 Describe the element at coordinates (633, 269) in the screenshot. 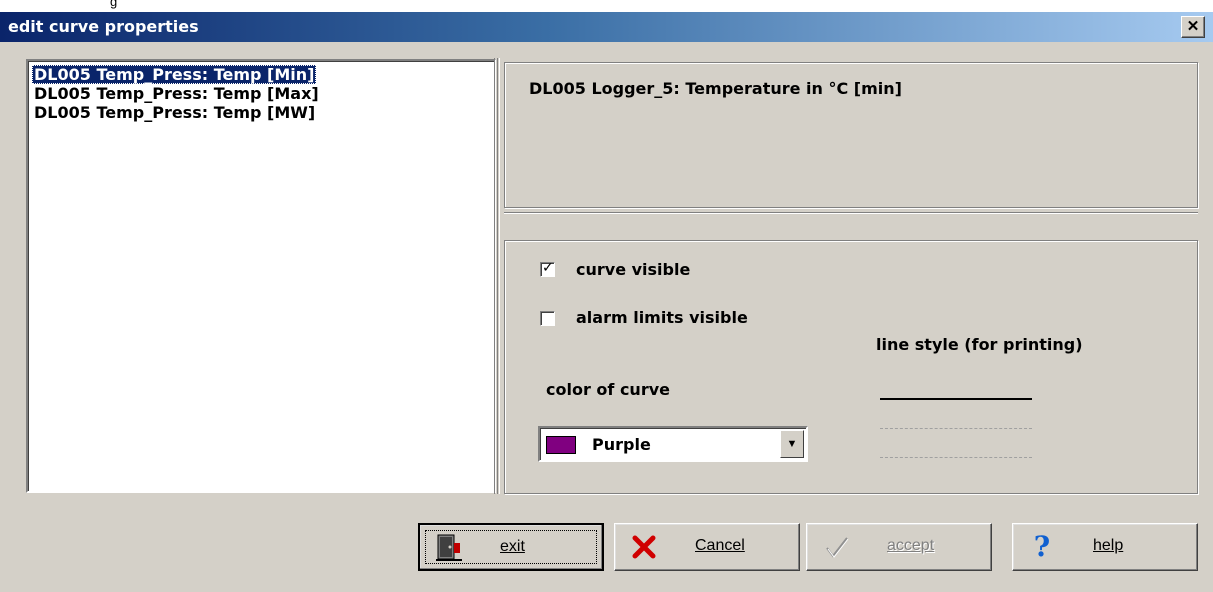

I see `curve-visible-label: curve visible` at that location.